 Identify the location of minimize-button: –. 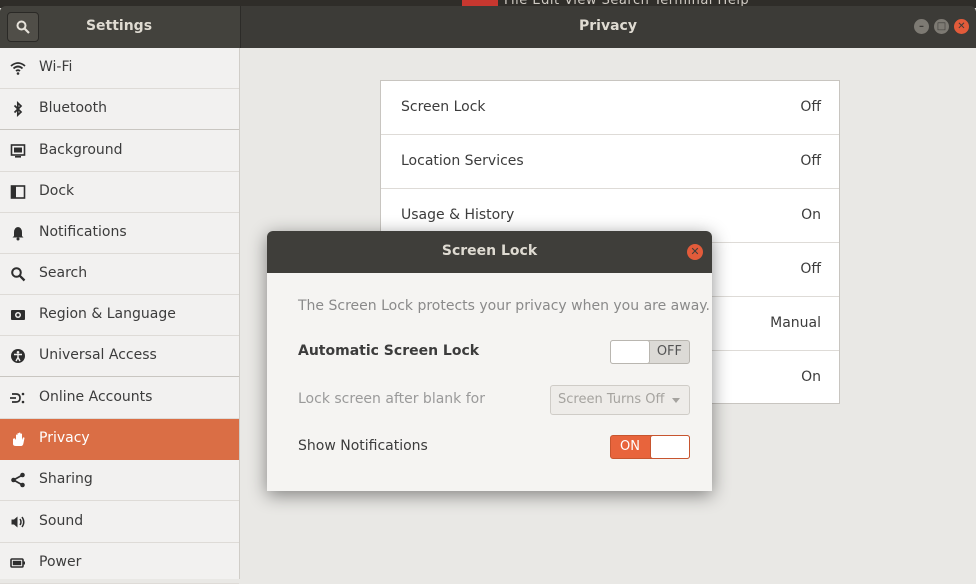
(921, 26).